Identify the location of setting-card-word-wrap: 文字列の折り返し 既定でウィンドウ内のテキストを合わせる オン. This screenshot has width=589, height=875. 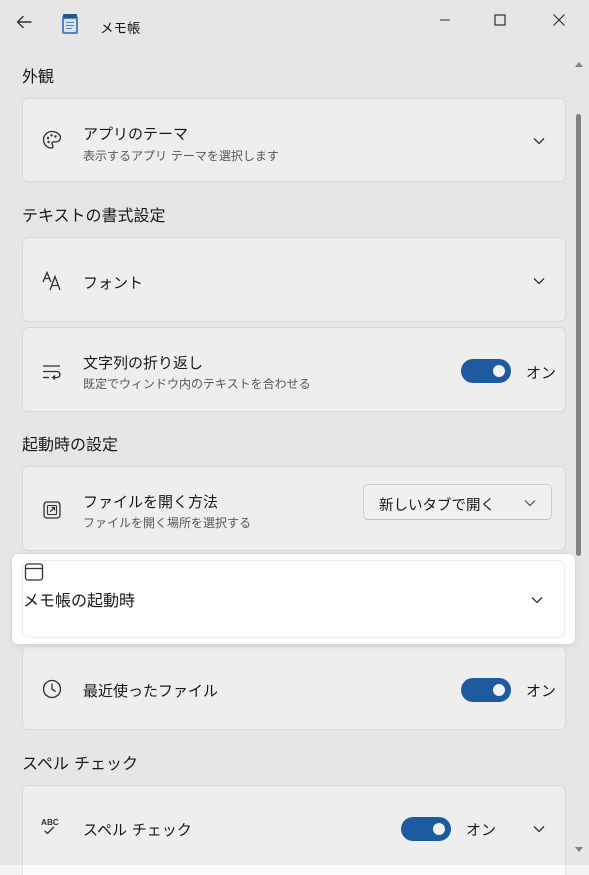
(294, 369).